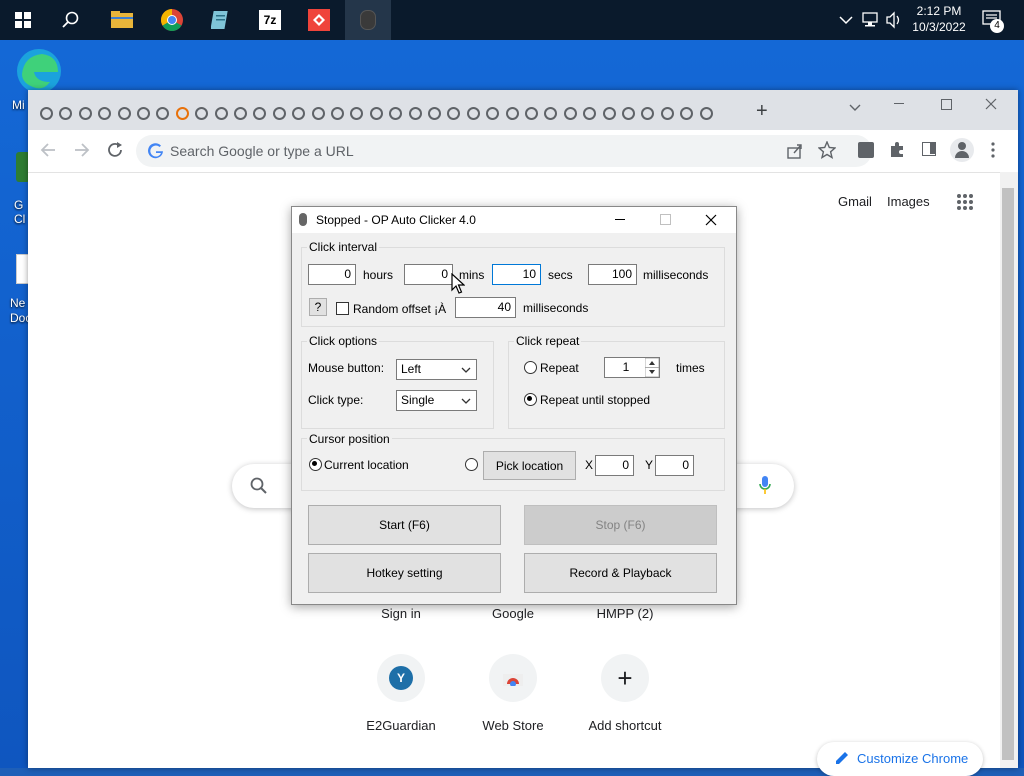 The height and width of the screenshot is (776, 1024). I want to click on network-icon, so click(871, 22).